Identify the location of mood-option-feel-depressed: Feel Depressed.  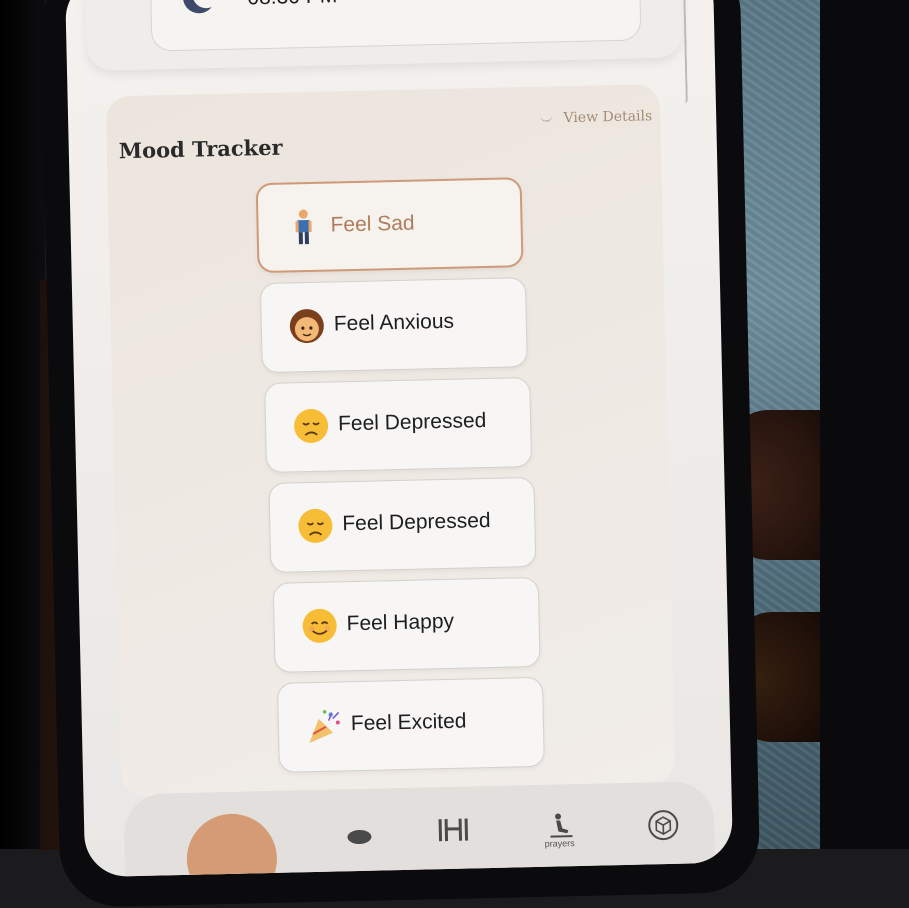
(398, 425).